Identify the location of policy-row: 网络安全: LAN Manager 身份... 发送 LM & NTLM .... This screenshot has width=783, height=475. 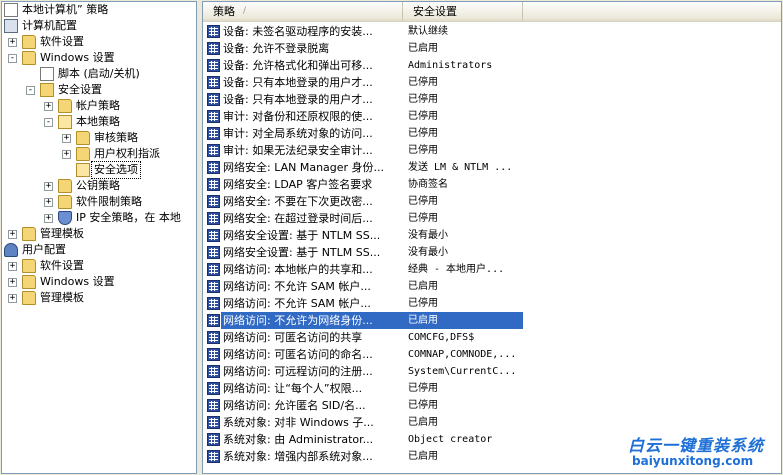
(492, 167).